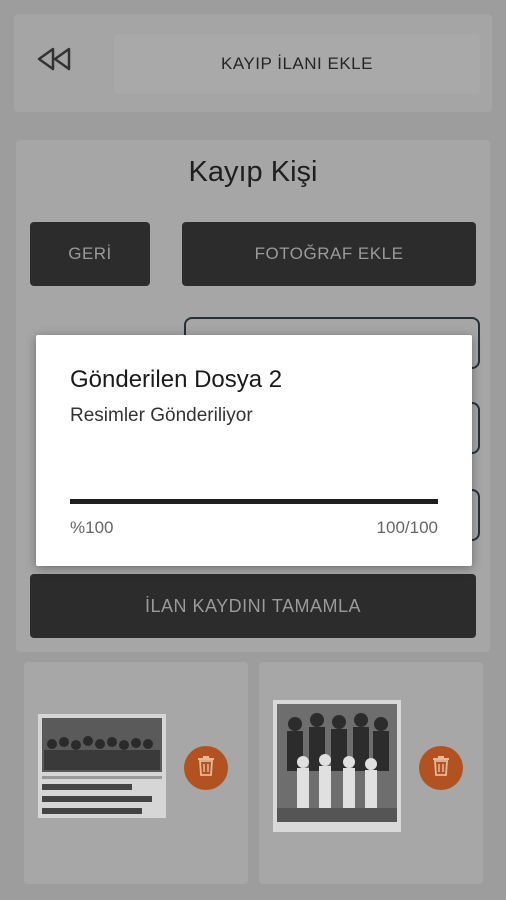  I want to click on back-text-button: GERİ, so click(90, 254).